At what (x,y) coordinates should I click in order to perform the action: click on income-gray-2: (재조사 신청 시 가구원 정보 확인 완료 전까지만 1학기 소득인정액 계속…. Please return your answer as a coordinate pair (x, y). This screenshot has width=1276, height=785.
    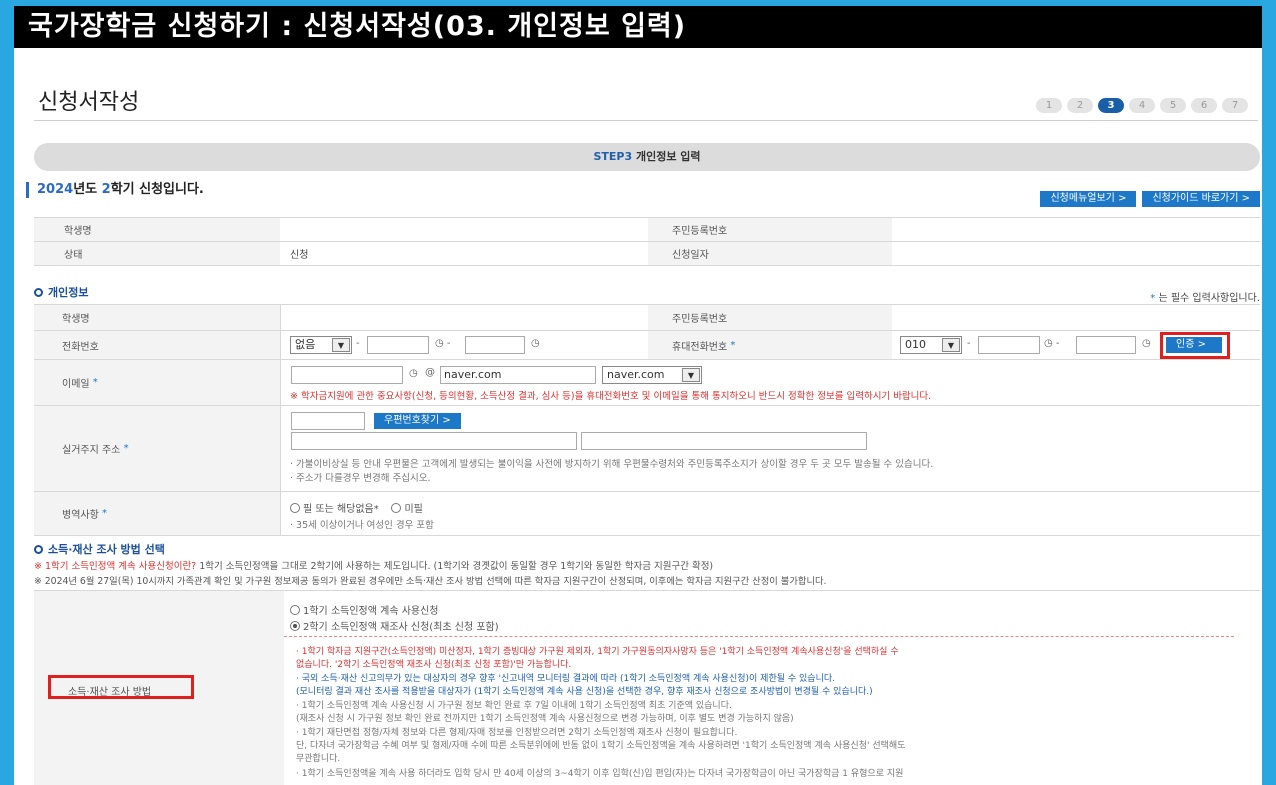
    Looking at the image, I should click on (545, 719).